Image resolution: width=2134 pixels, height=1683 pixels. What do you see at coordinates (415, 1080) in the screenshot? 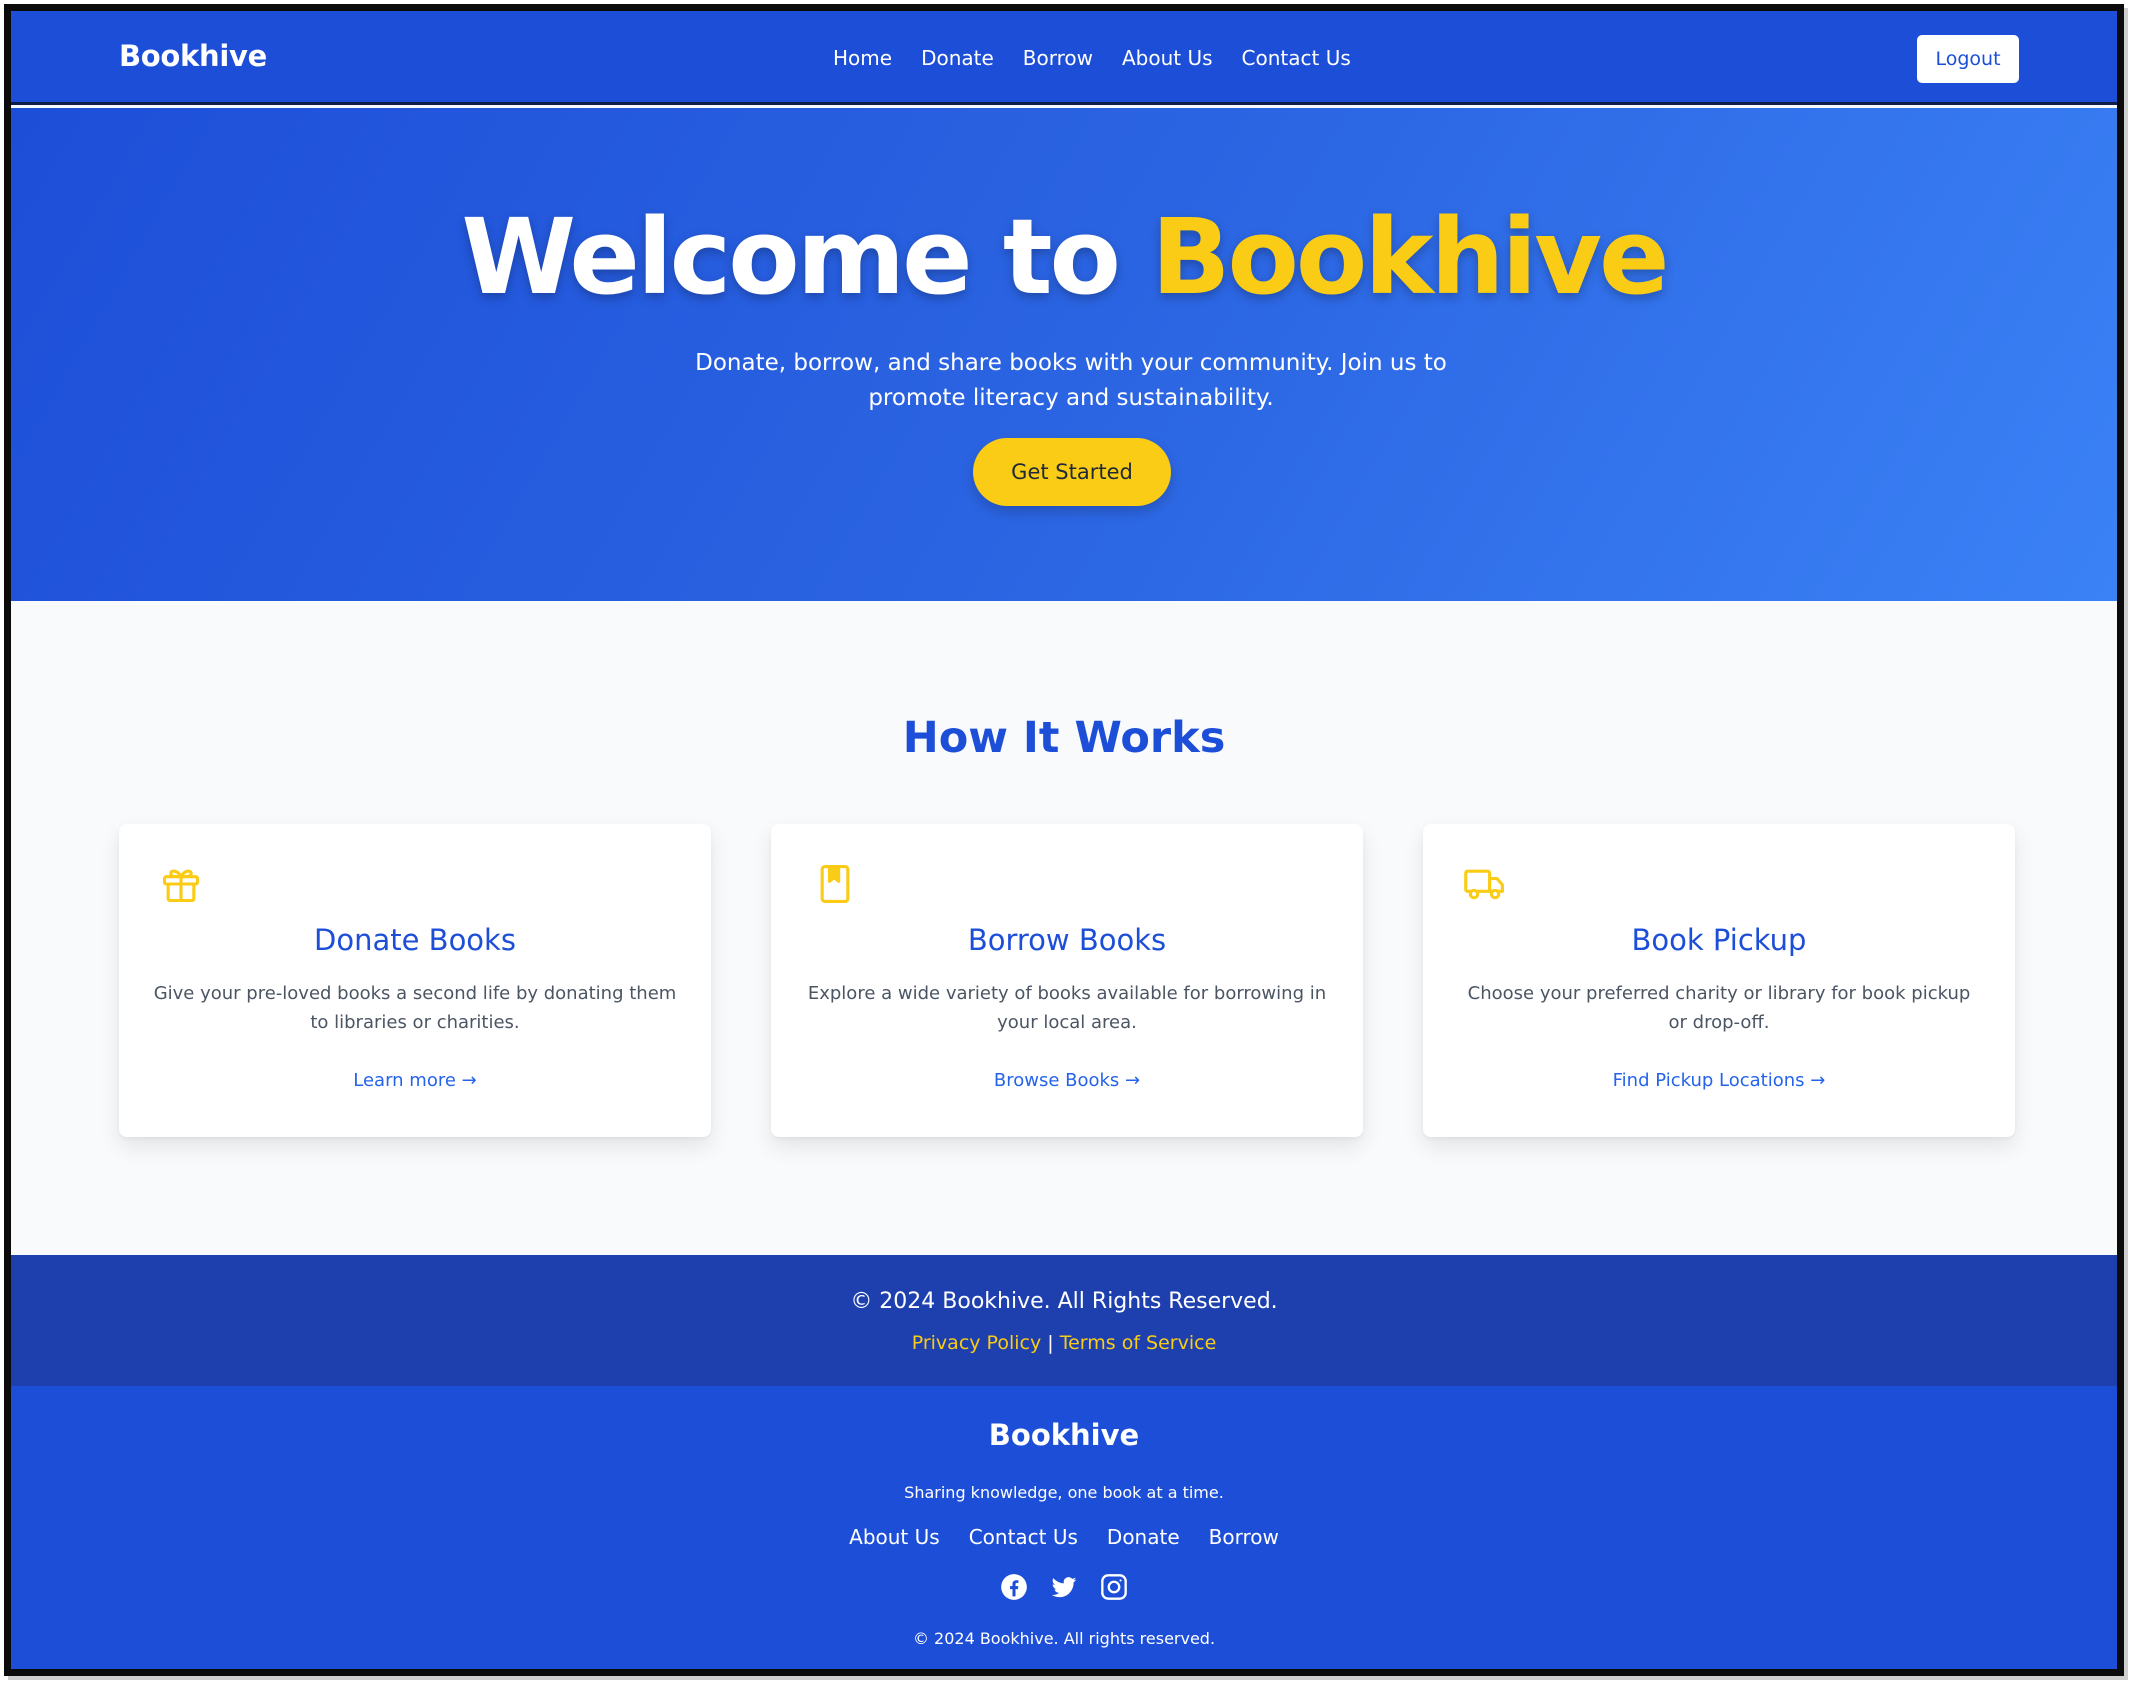
I see `learn-more-link: Learn more →` at bounding box center [415, 1080].